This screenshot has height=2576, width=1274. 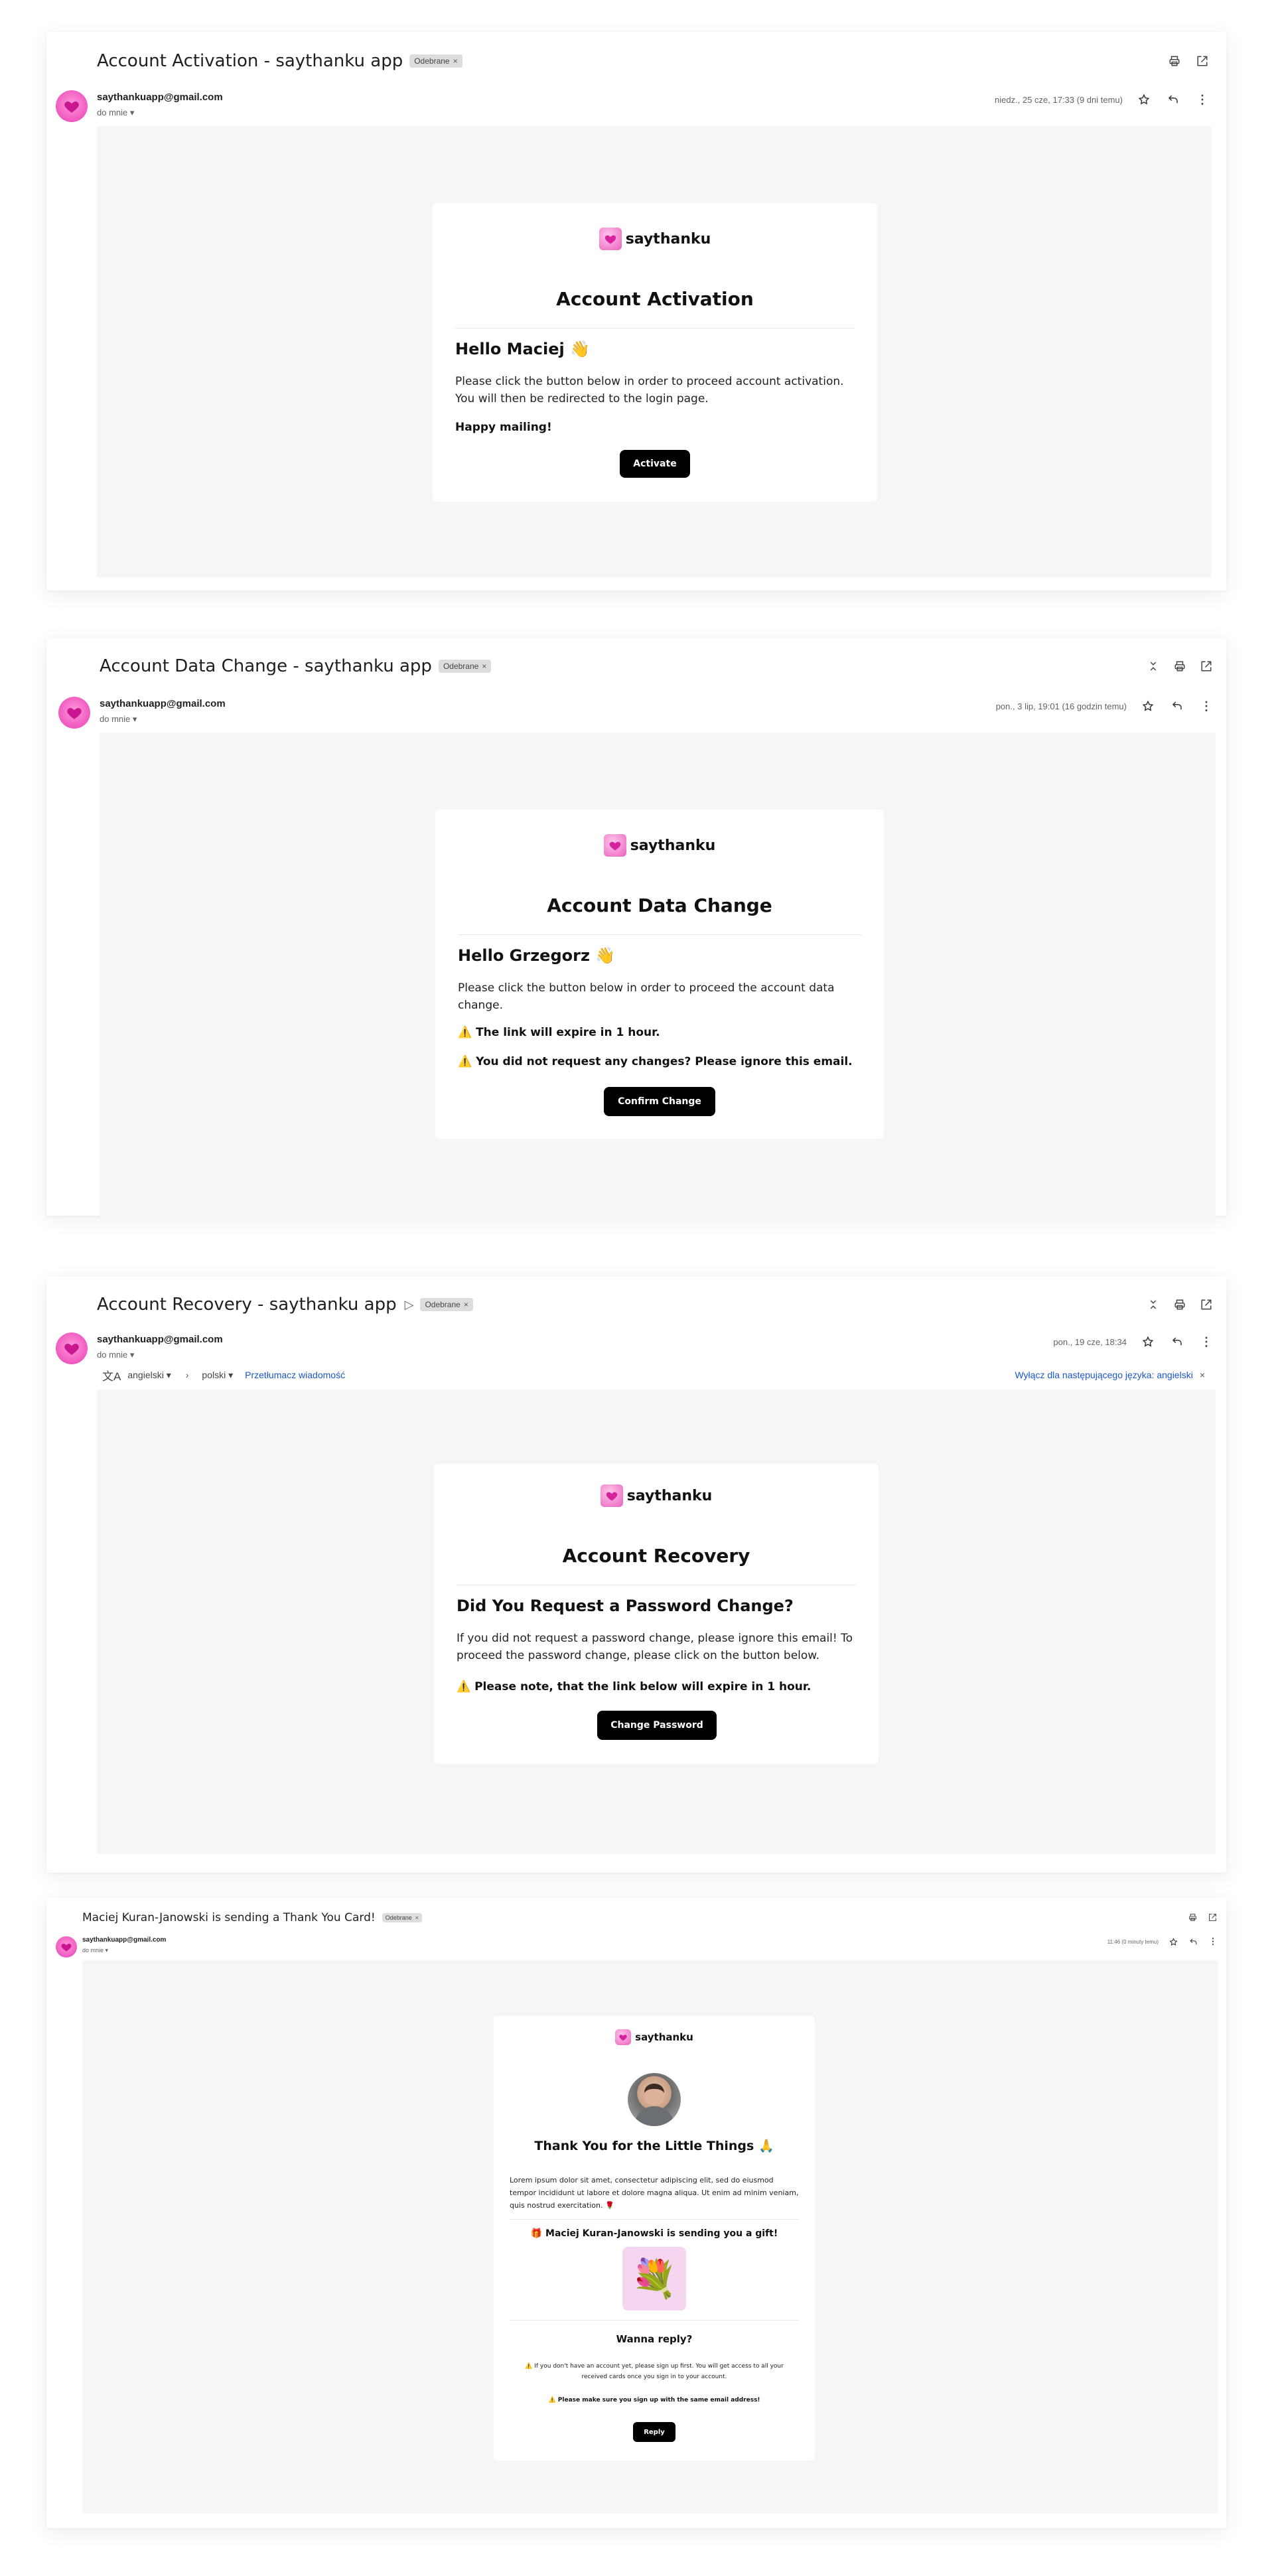 I want to click on chevron-down-icon: ▾, so click(x=132, y=112).